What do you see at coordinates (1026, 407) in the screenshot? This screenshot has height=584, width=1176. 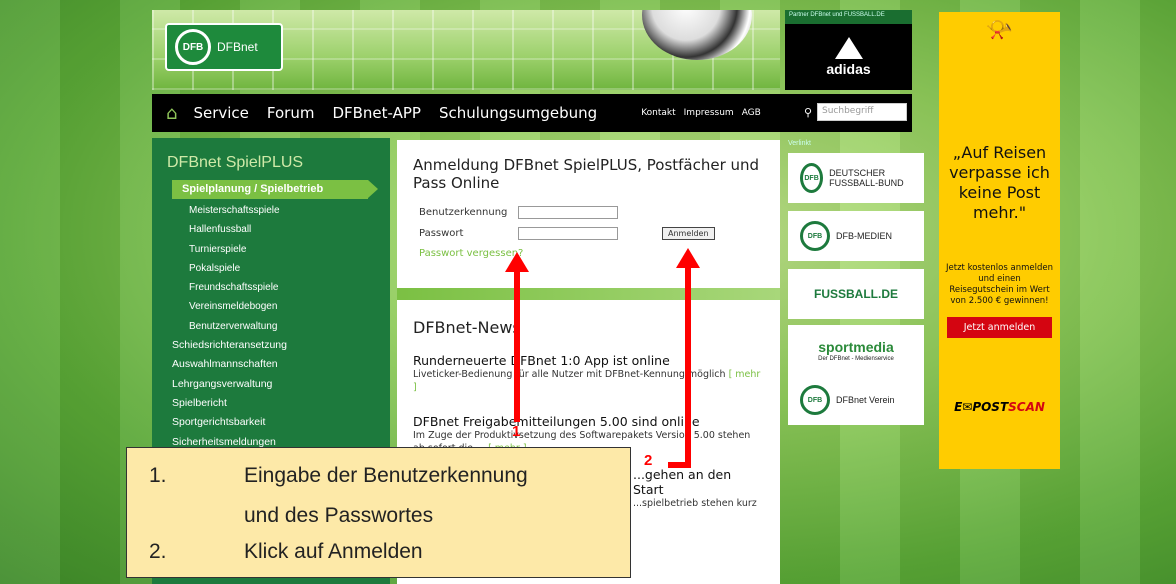 I see `ad-brand-suffix: SCAN` at bounding box center [1026, 407].